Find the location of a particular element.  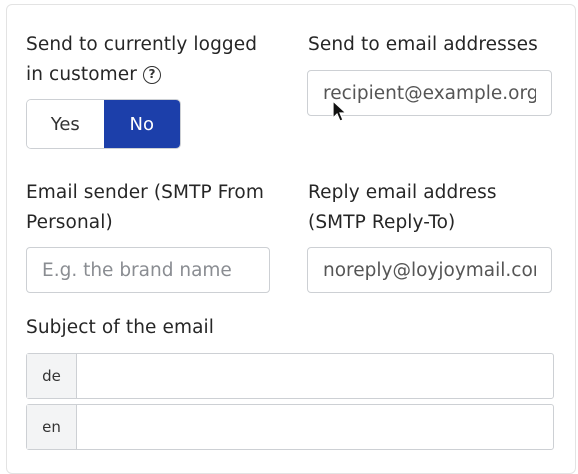

language-tag: en is located at coordinates (52, 427).